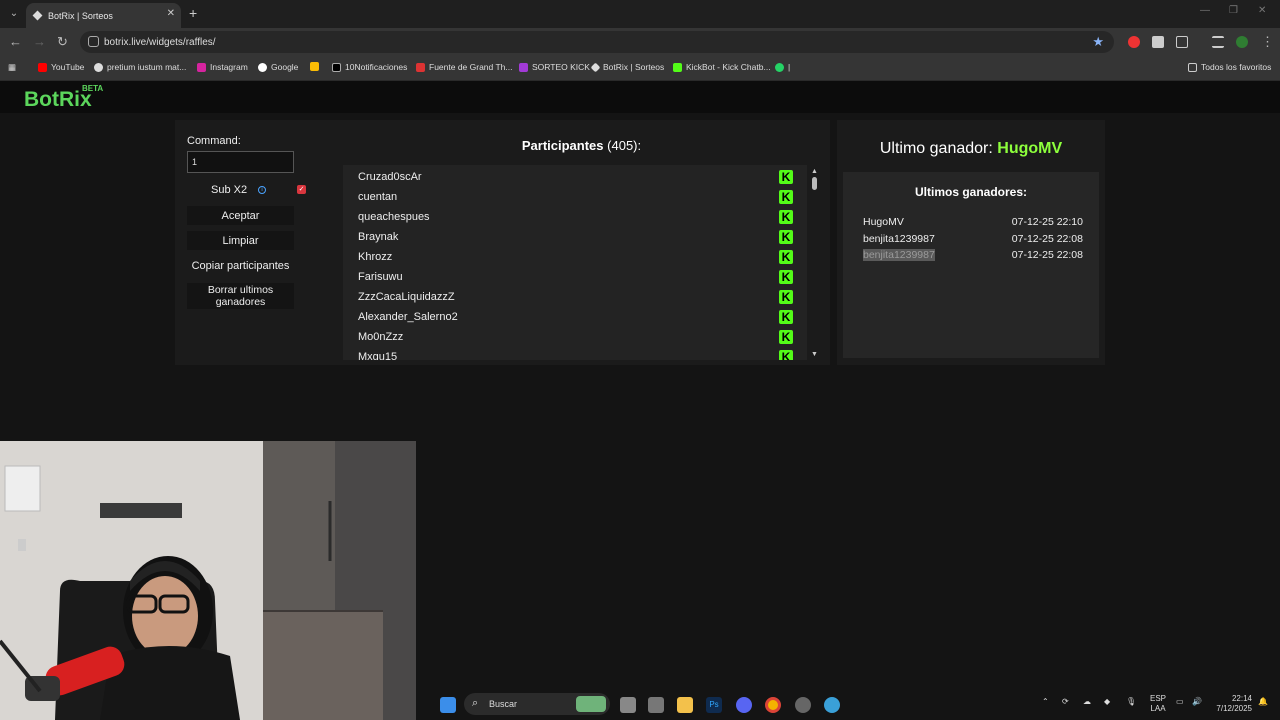 This screenshot has height=720, width=1280. Describe the element at coordinates (575, 175) in the screenshot. I see `list-item: Cruzad0scAr K` at that location.